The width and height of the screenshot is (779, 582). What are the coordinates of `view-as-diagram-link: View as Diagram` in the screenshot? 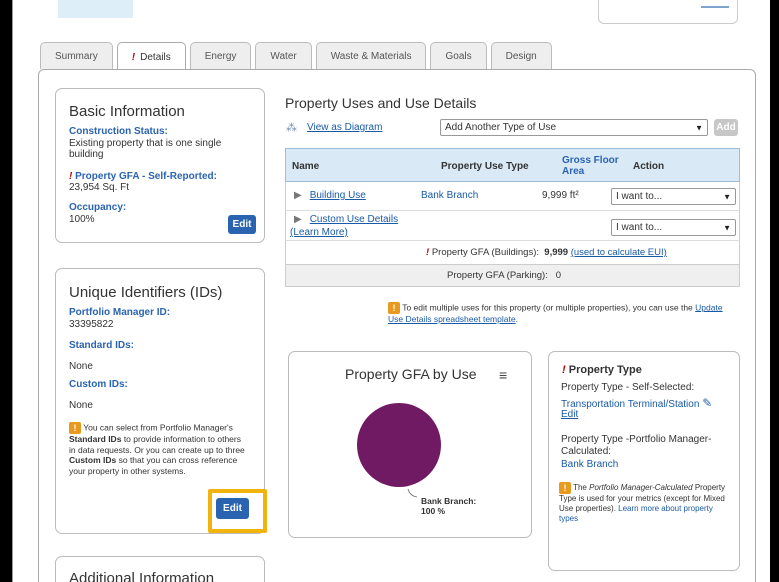 It's located at (344, 127).